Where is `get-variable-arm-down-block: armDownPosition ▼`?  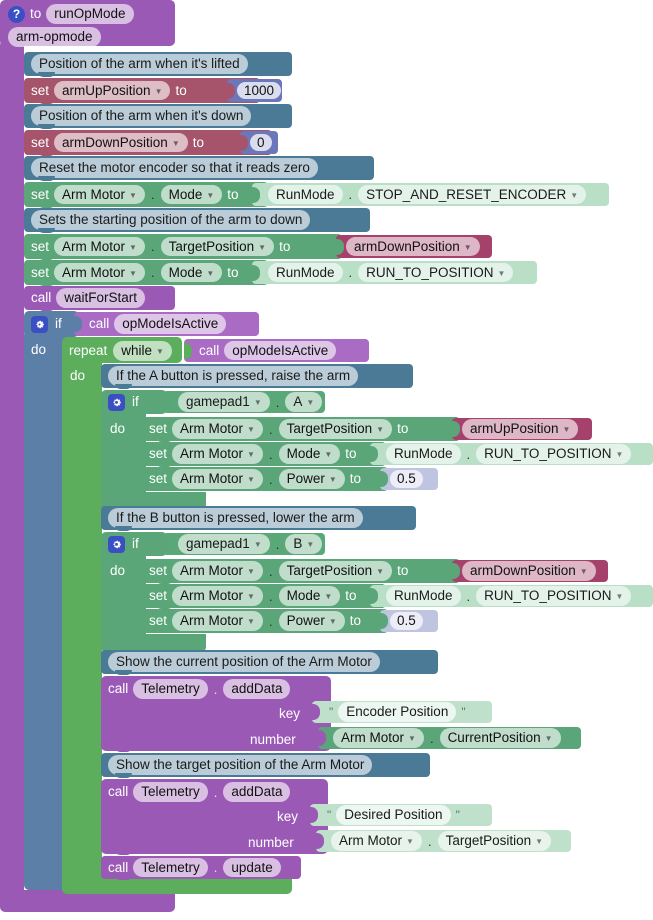 get-variable-arm-down-block: armDownPosition ▼ is located at coordinates (414, 246).